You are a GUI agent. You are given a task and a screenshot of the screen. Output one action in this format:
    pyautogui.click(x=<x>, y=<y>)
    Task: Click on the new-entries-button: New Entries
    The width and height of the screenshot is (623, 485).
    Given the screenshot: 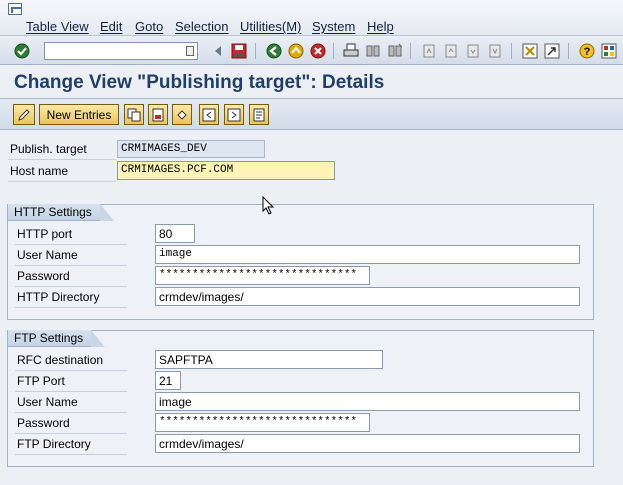 What is the action you would take?
    pyautogui.click(x=79, y=114)
    